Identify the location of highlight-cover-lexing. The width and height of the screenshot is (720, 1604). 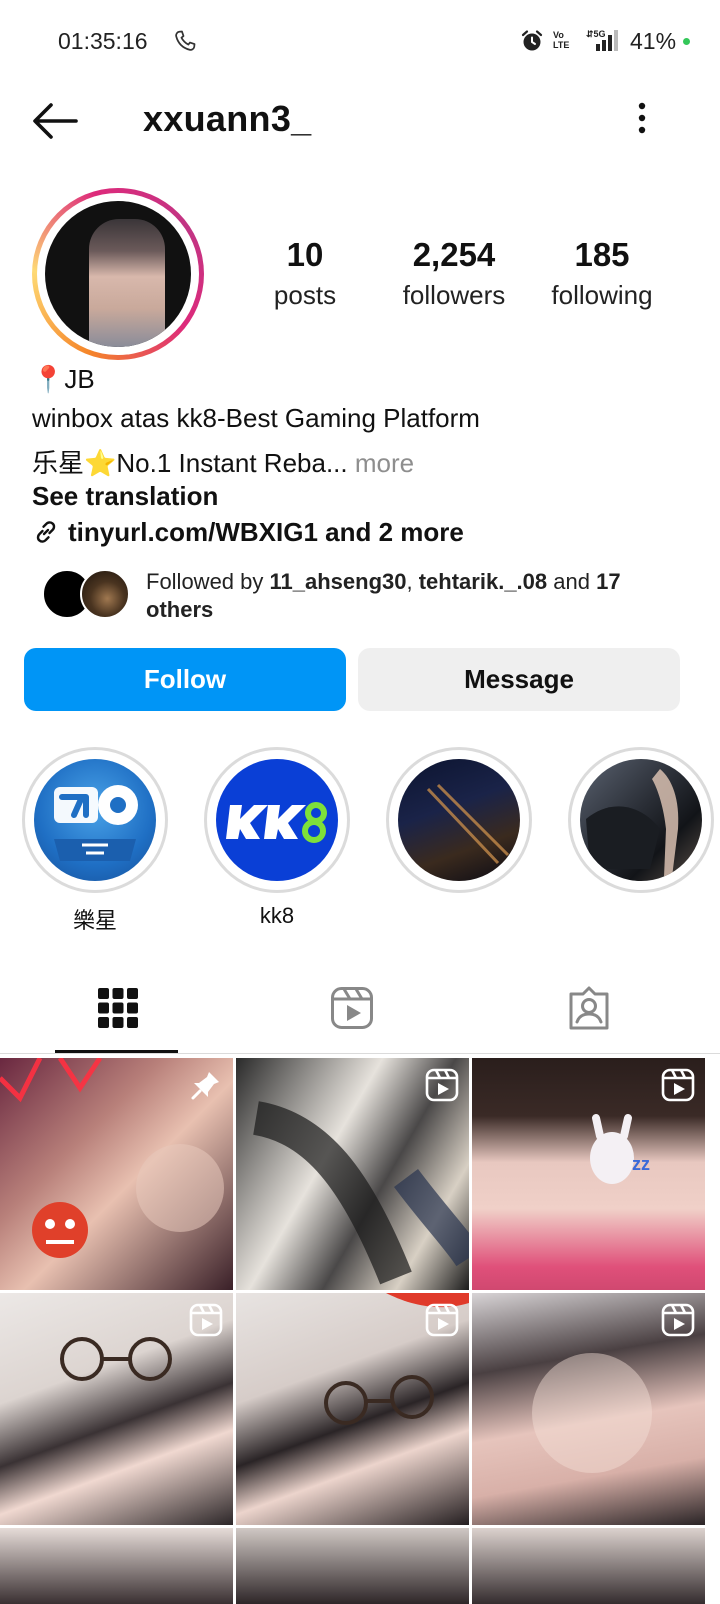
(95, 820).